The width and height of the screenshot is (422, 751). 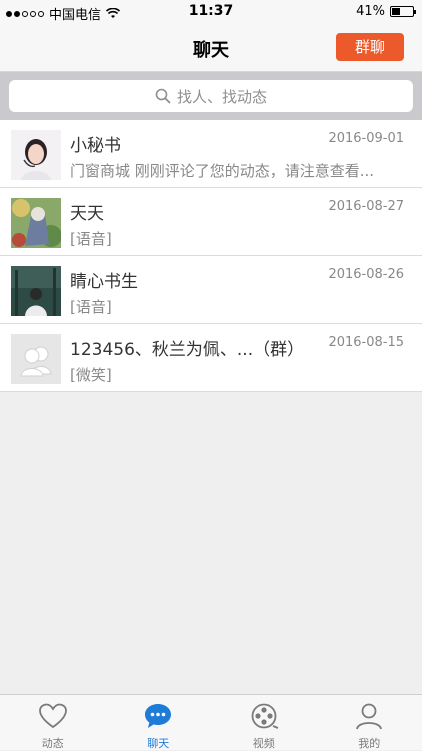 I want to click on chat-item-group: 123456、秋兰为佩、...（群） 2016-08-15 [微笑], so click(x=211, y=358).